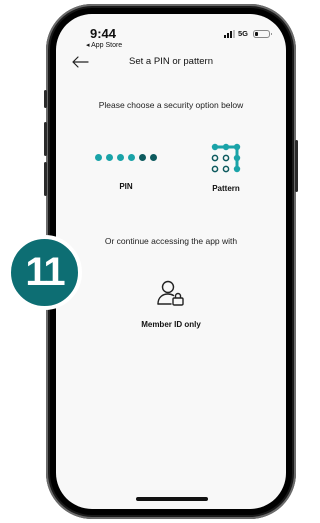  What do you see at coordinates (172, 499) in the screenshot?
I see `home-indicator` at bounding box center [172, 499].